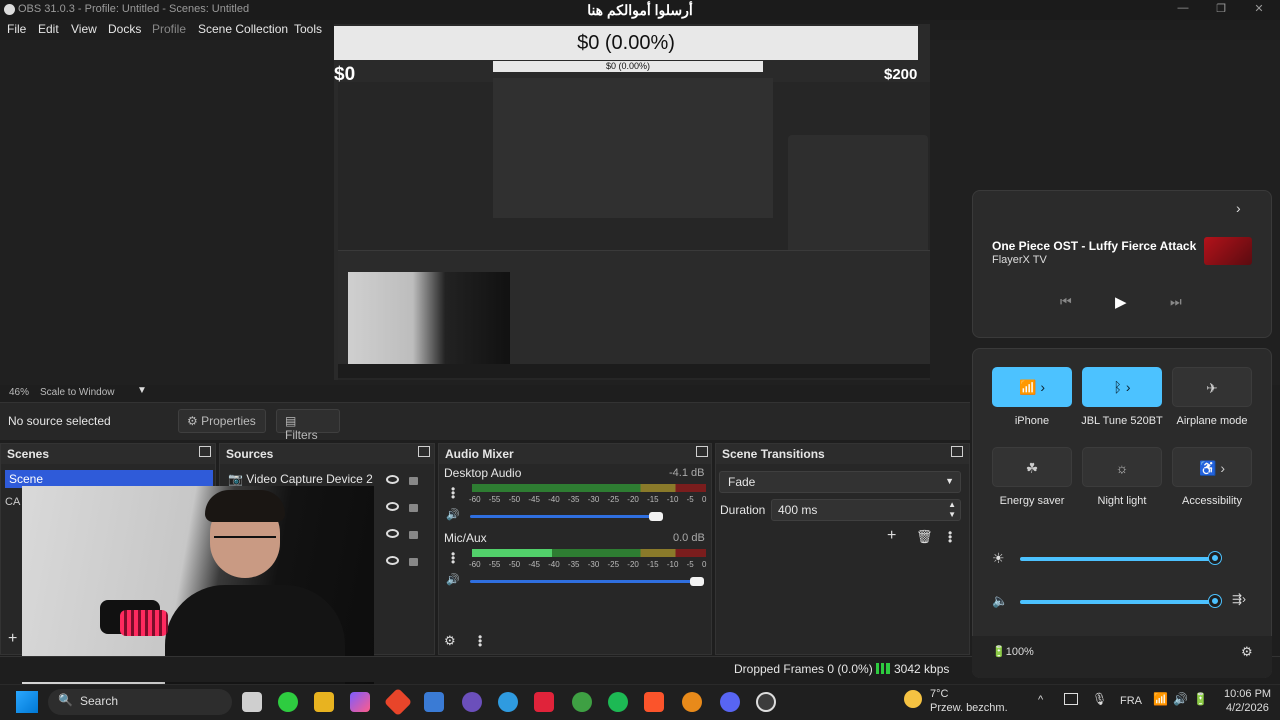 The image size is (1280, 720). I want to click on spotify-icon, so click(618, 702).